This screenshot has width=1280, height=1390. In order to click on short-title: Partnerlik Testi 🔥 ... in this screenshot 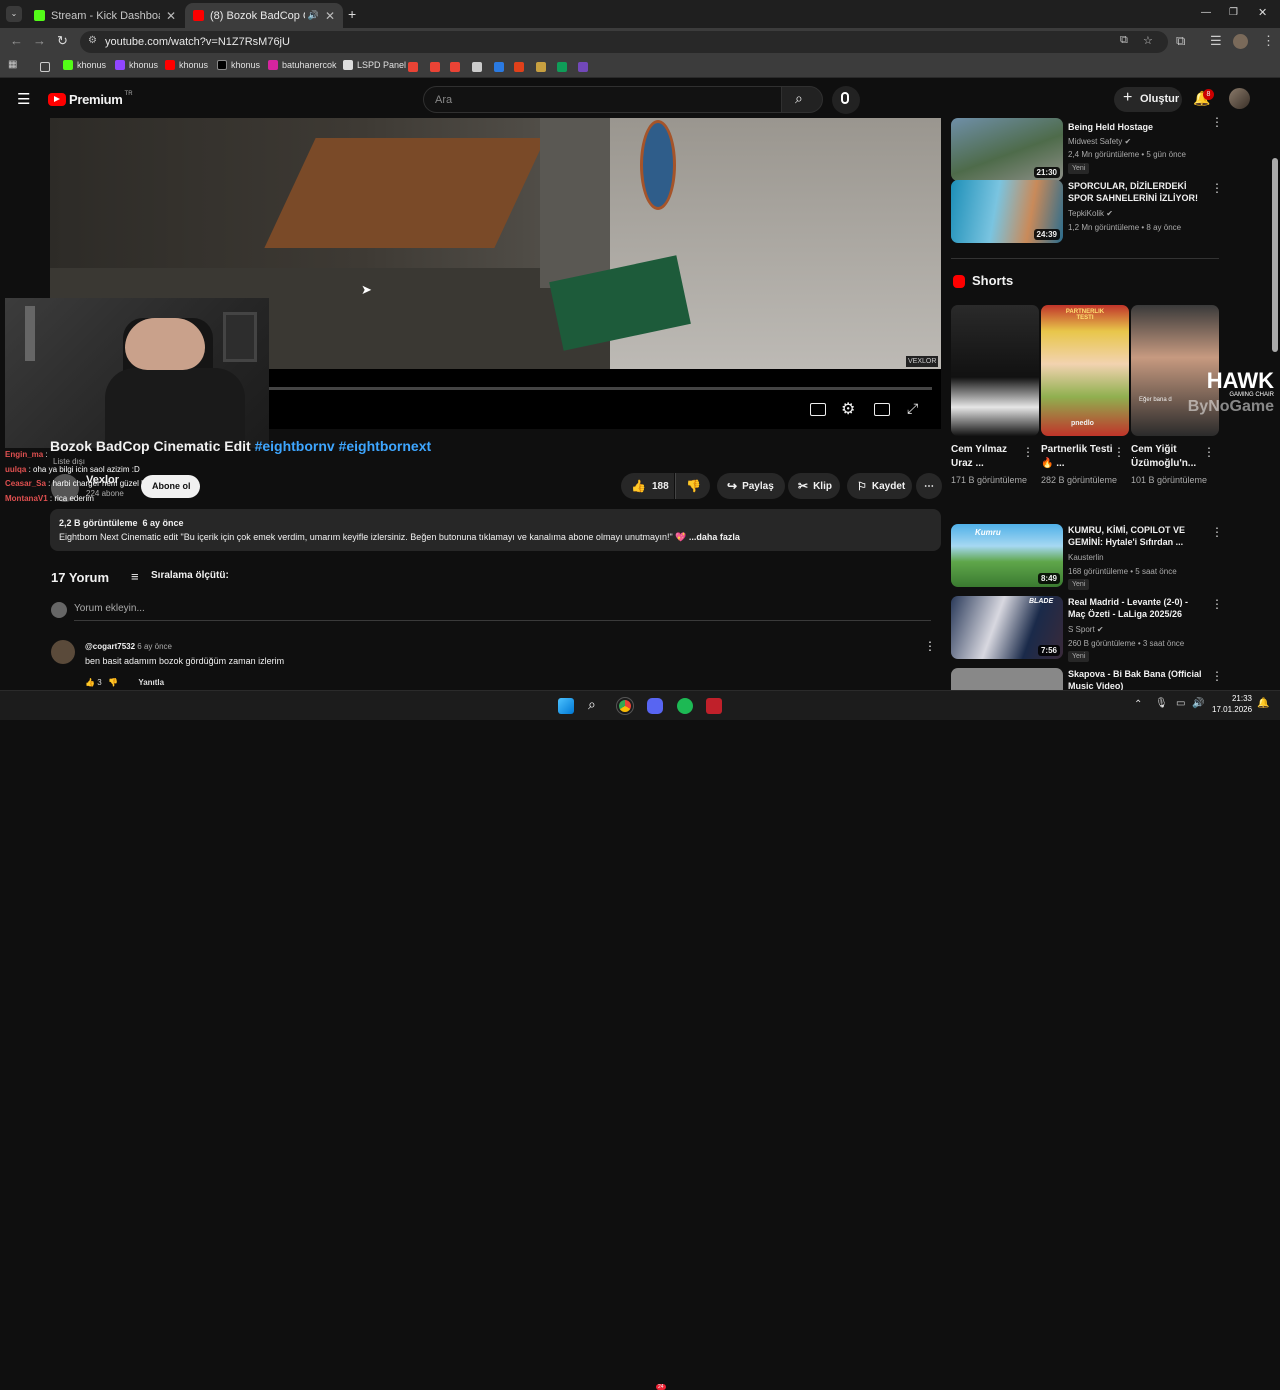, I will do `click(1080, 457)`.